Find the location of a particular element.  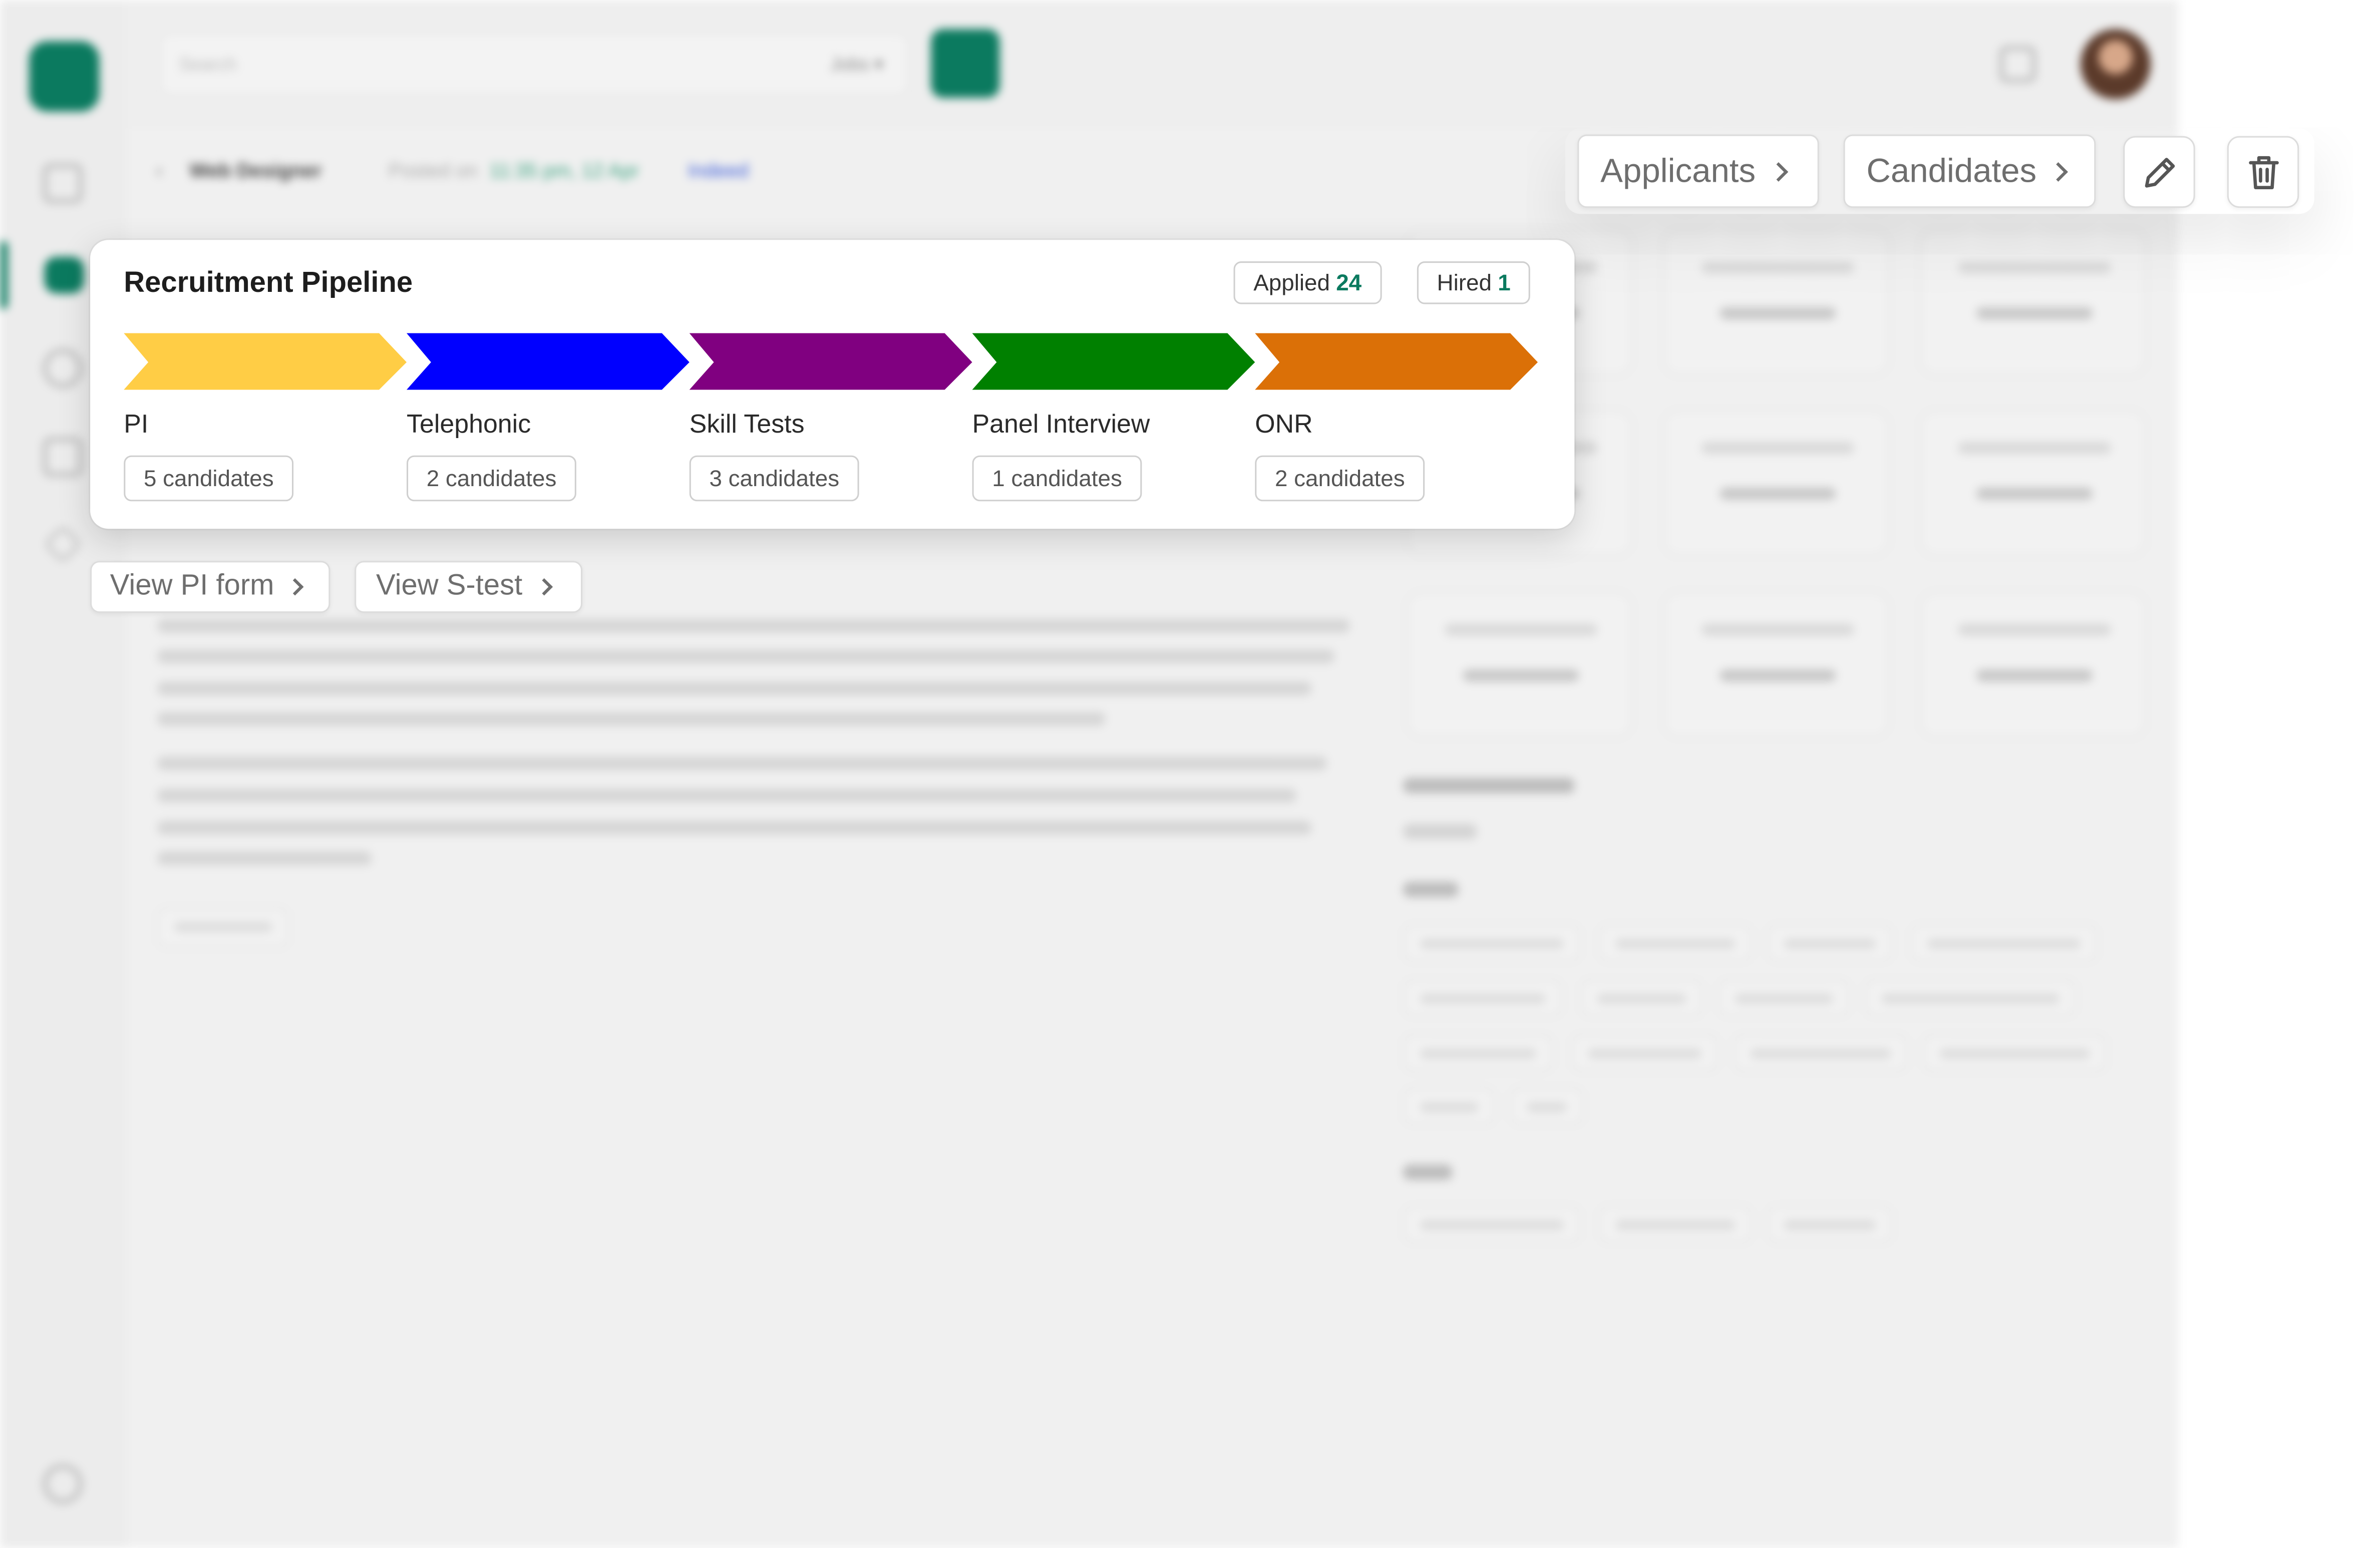

avatar is located at coordinates (2115, 64).